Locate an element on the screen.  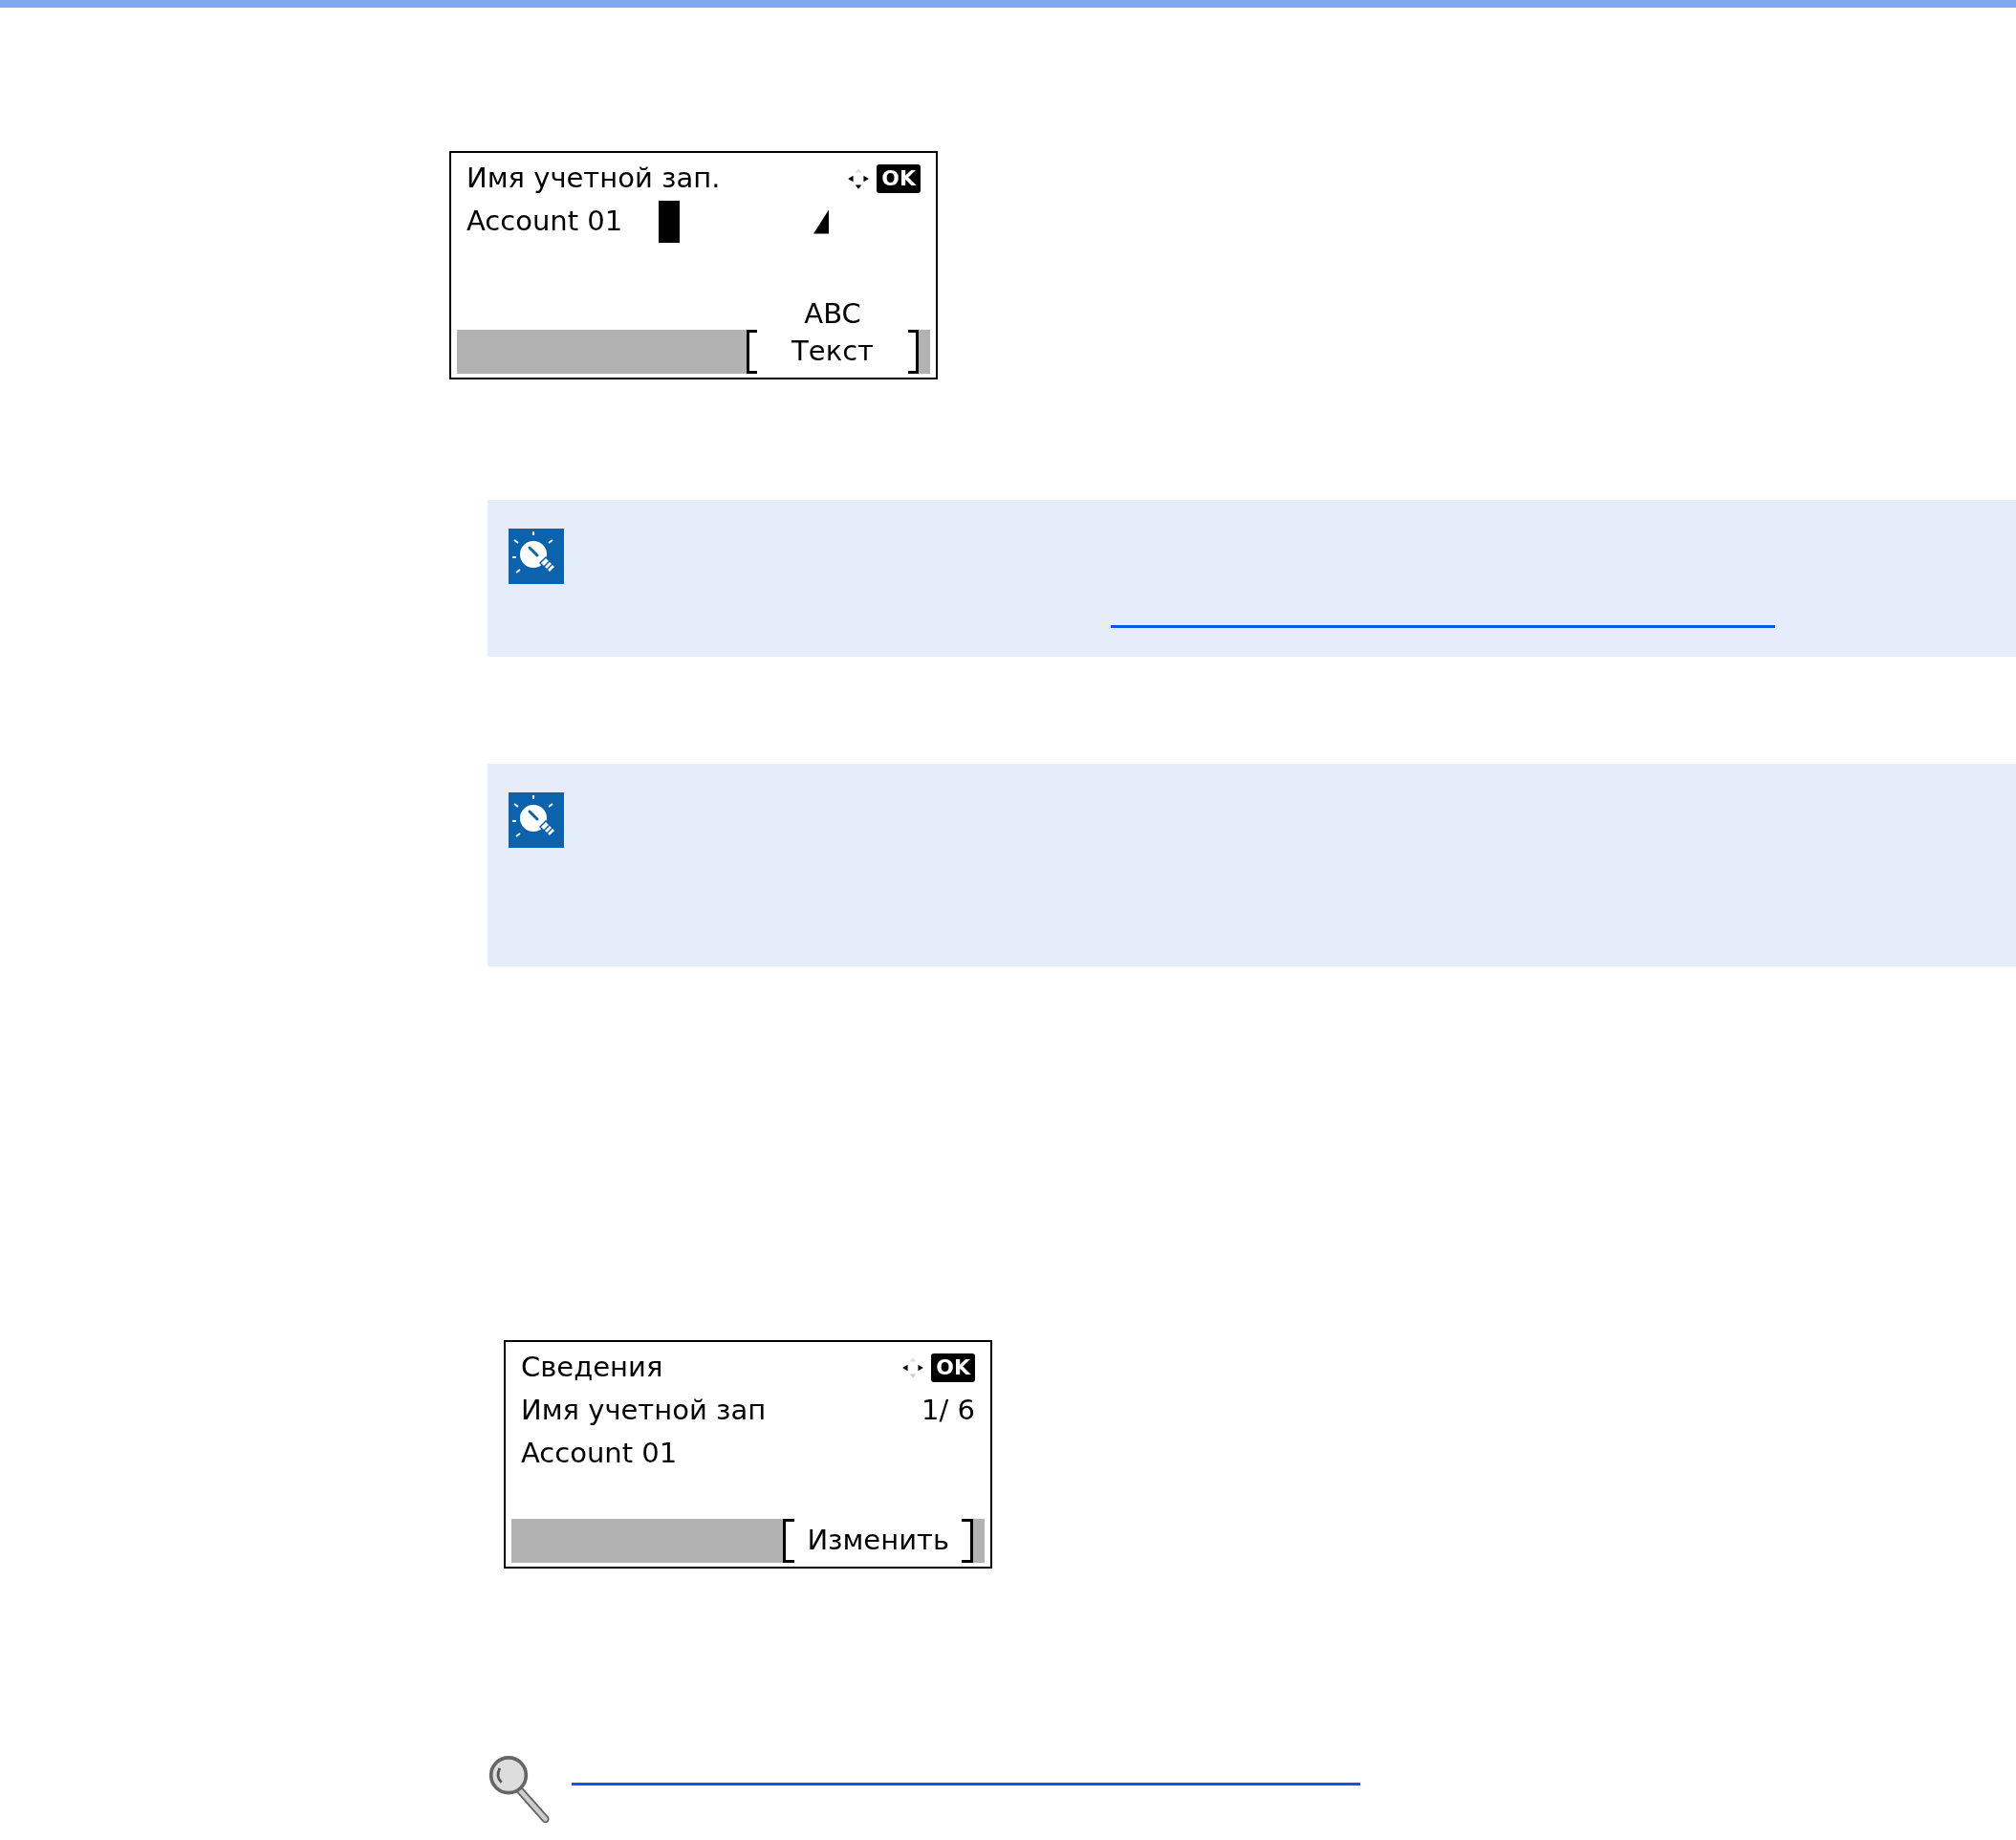
triangle-icon is located at coordinates (821, 221).